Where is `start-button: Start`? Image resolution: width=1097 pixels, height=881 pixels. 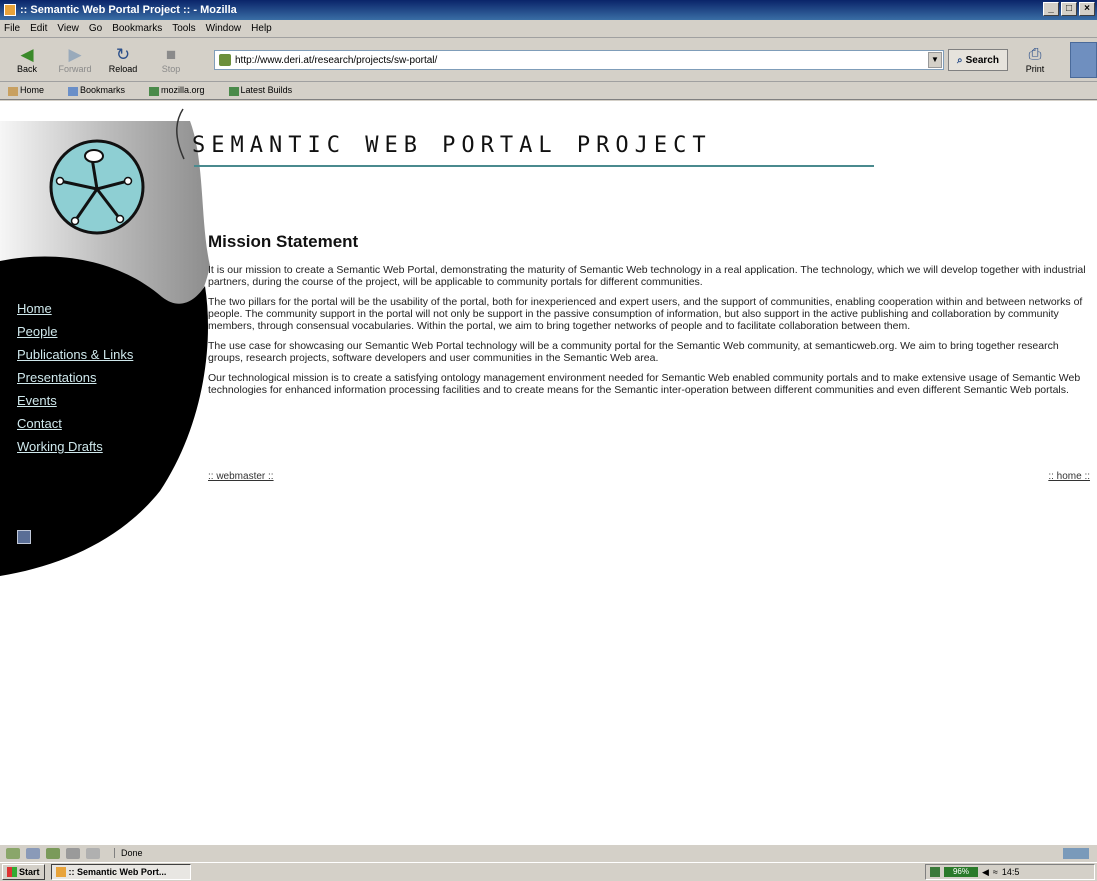
start-button: Start is located at coordinates (23, 872).